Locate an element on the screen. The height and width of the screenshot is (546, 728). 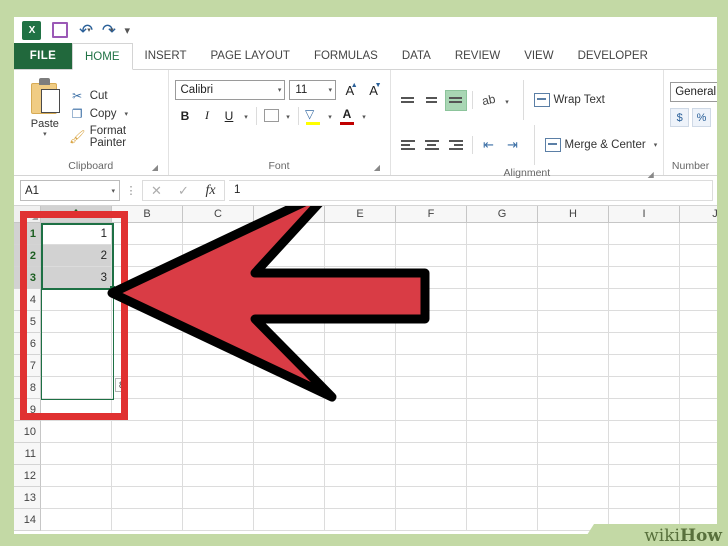
borders-button is located at coordinates (271, 115).